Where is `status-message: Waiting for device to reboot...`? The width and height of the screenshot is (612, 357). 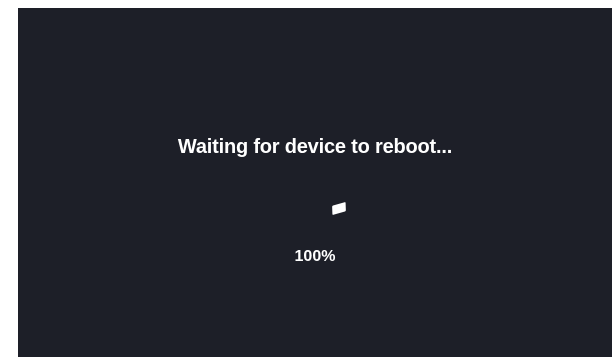
status-message: Waiting for device to reboot... is located at coordinates (315, 147).